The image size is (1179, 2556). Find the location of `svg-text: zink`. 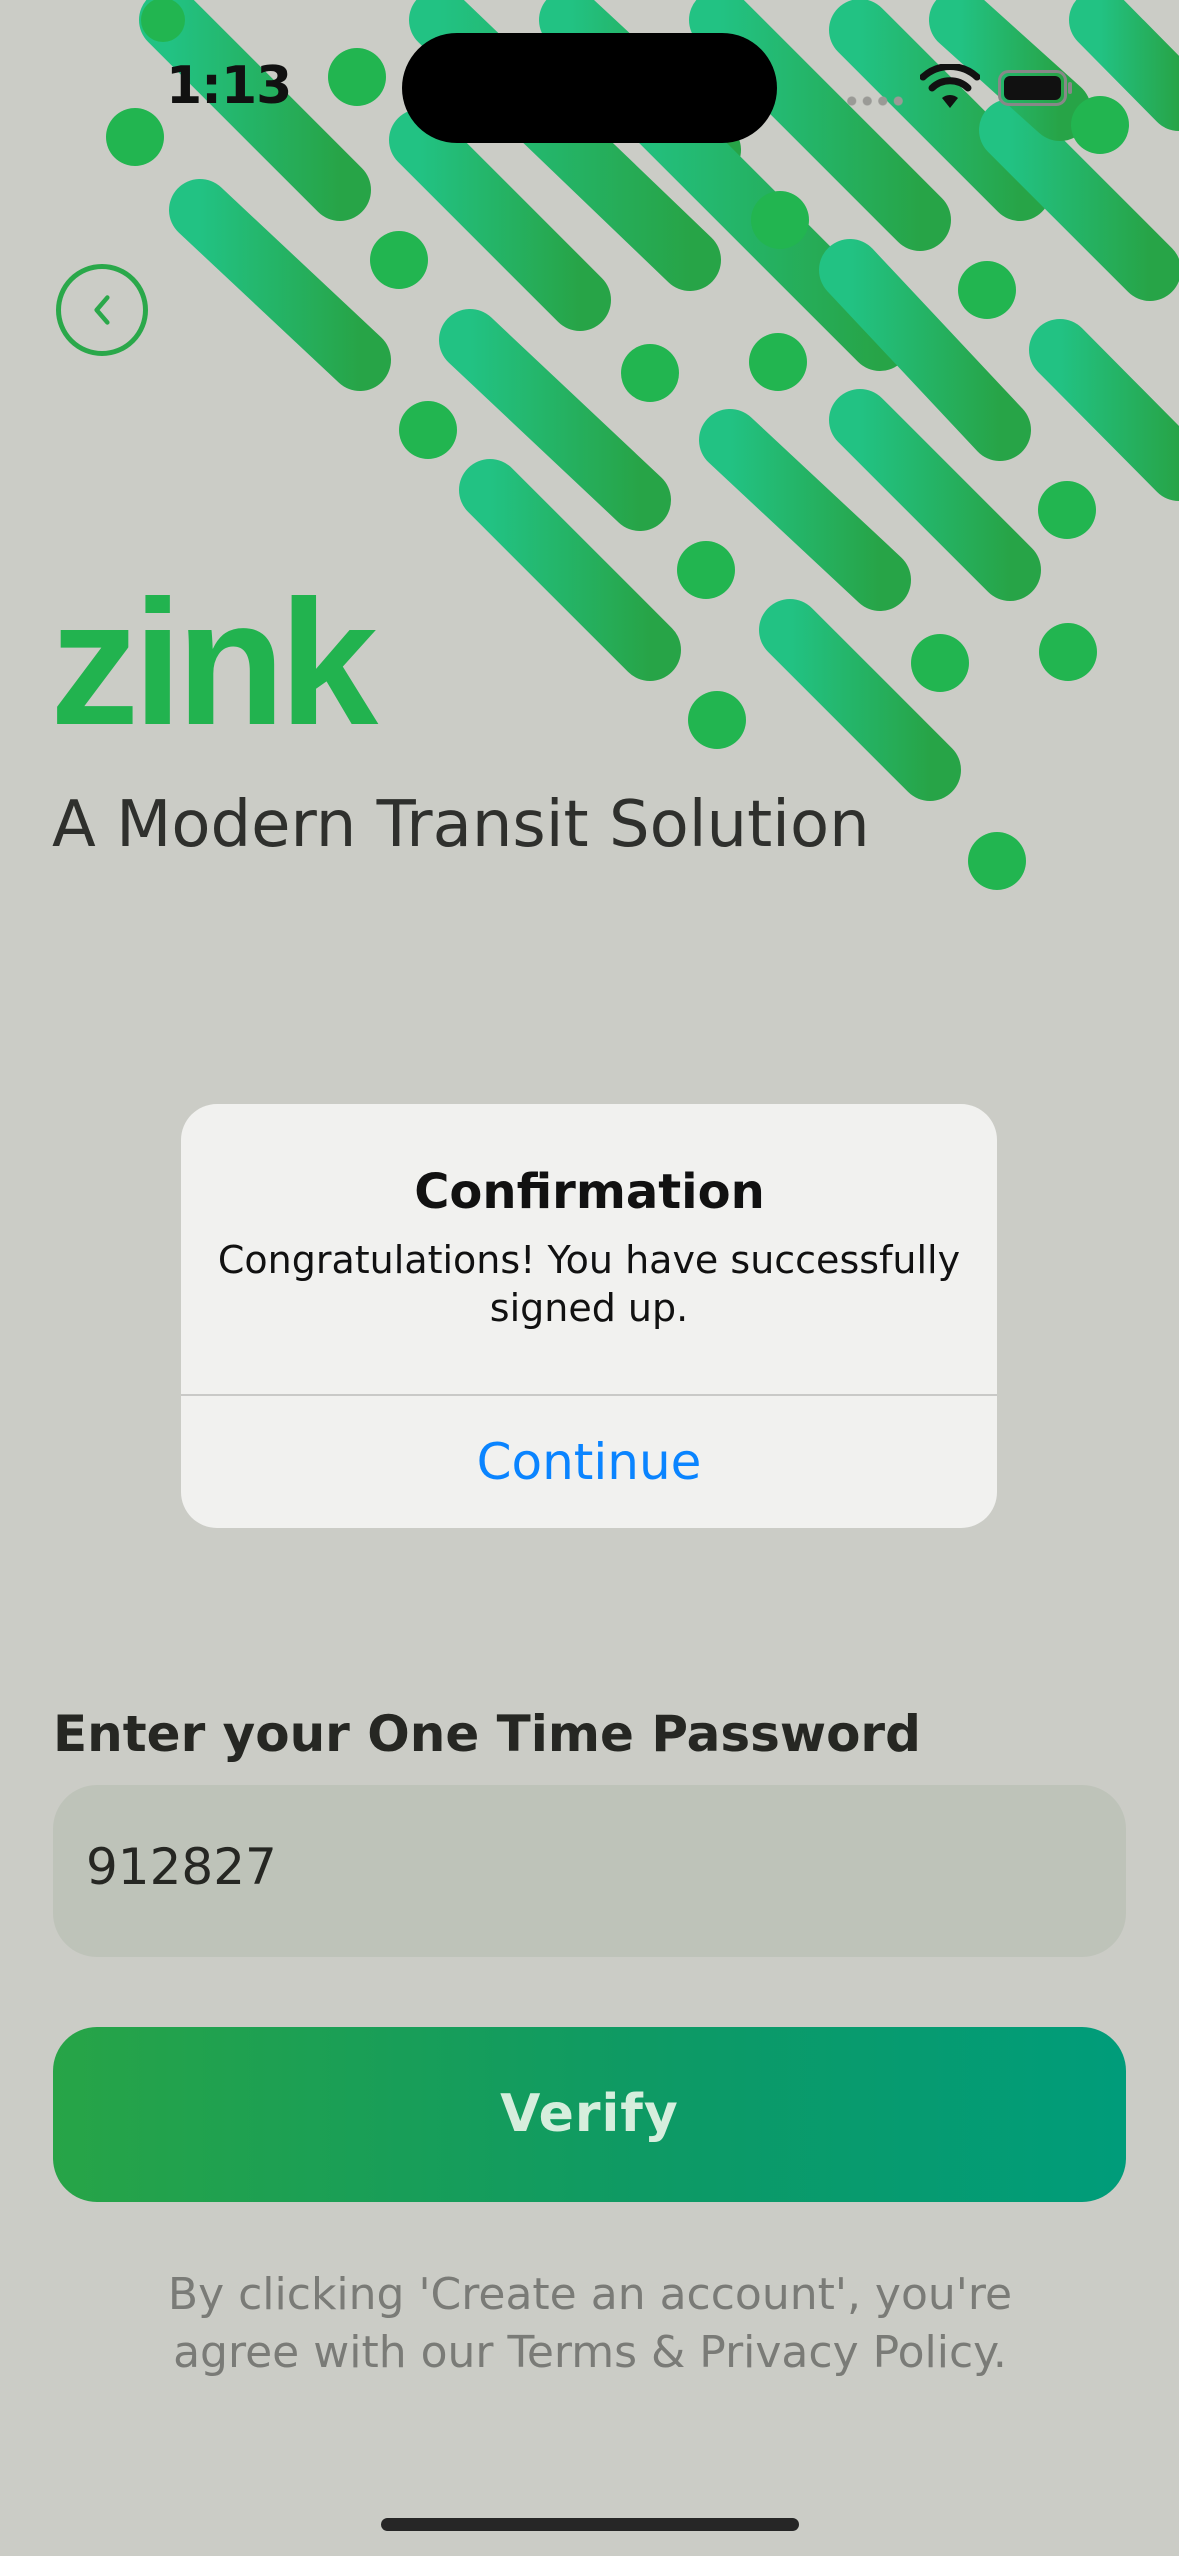

svg-text: zink is located at coordinates (214, 665).